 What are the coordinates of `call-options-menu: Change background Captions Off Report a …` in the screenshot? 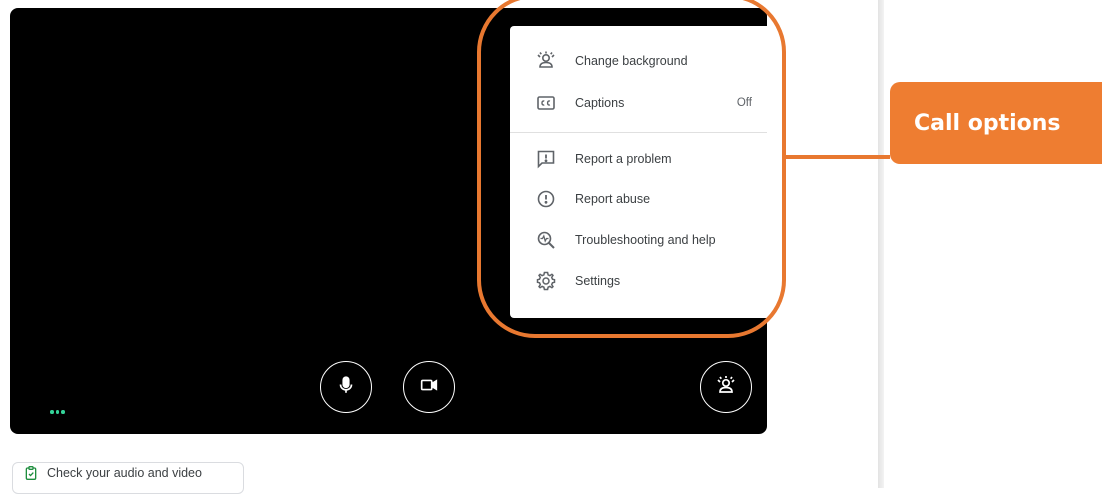 It's located at (638, 172).